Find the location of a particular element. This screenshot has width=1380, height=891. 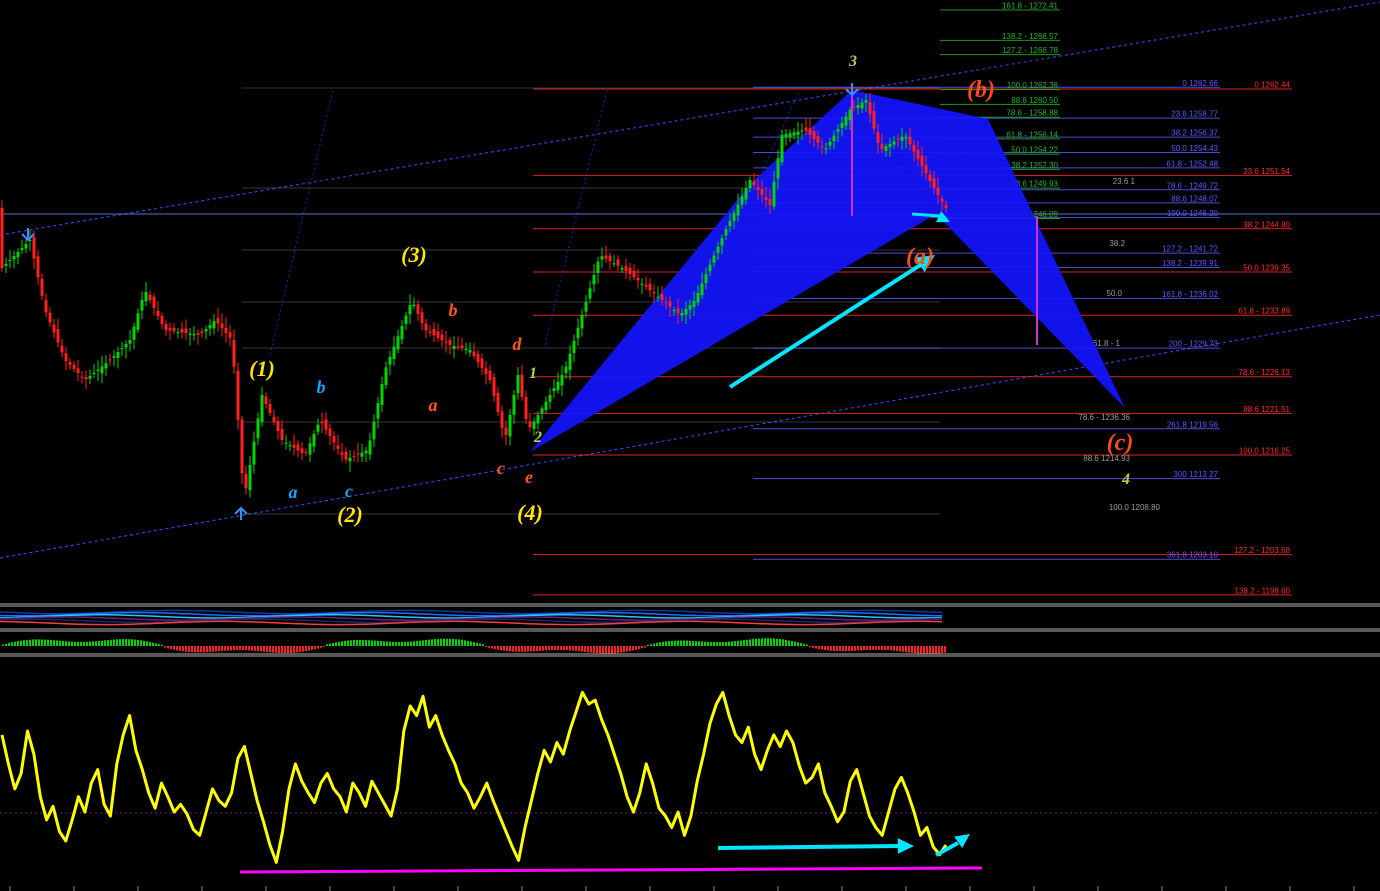

fib-green-label: 127.2 - 1266.78 is located at coordinates (1030, 50).